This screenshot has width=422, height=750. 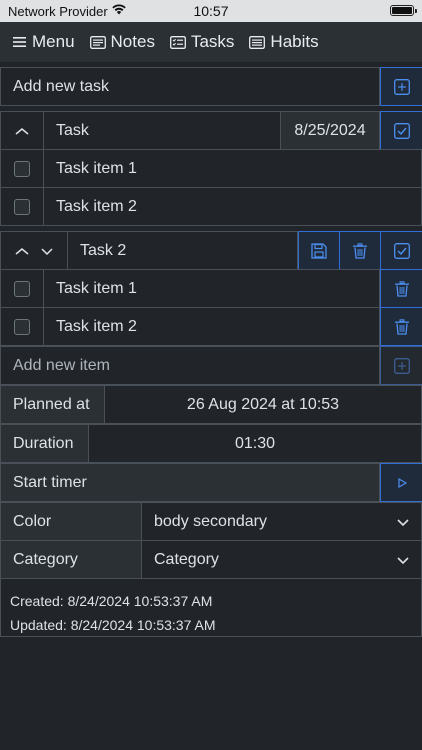 What do you see at coordinates (32, 521) in the screenshot?
I see `color-label: Color` at bounding box center [32, 521].